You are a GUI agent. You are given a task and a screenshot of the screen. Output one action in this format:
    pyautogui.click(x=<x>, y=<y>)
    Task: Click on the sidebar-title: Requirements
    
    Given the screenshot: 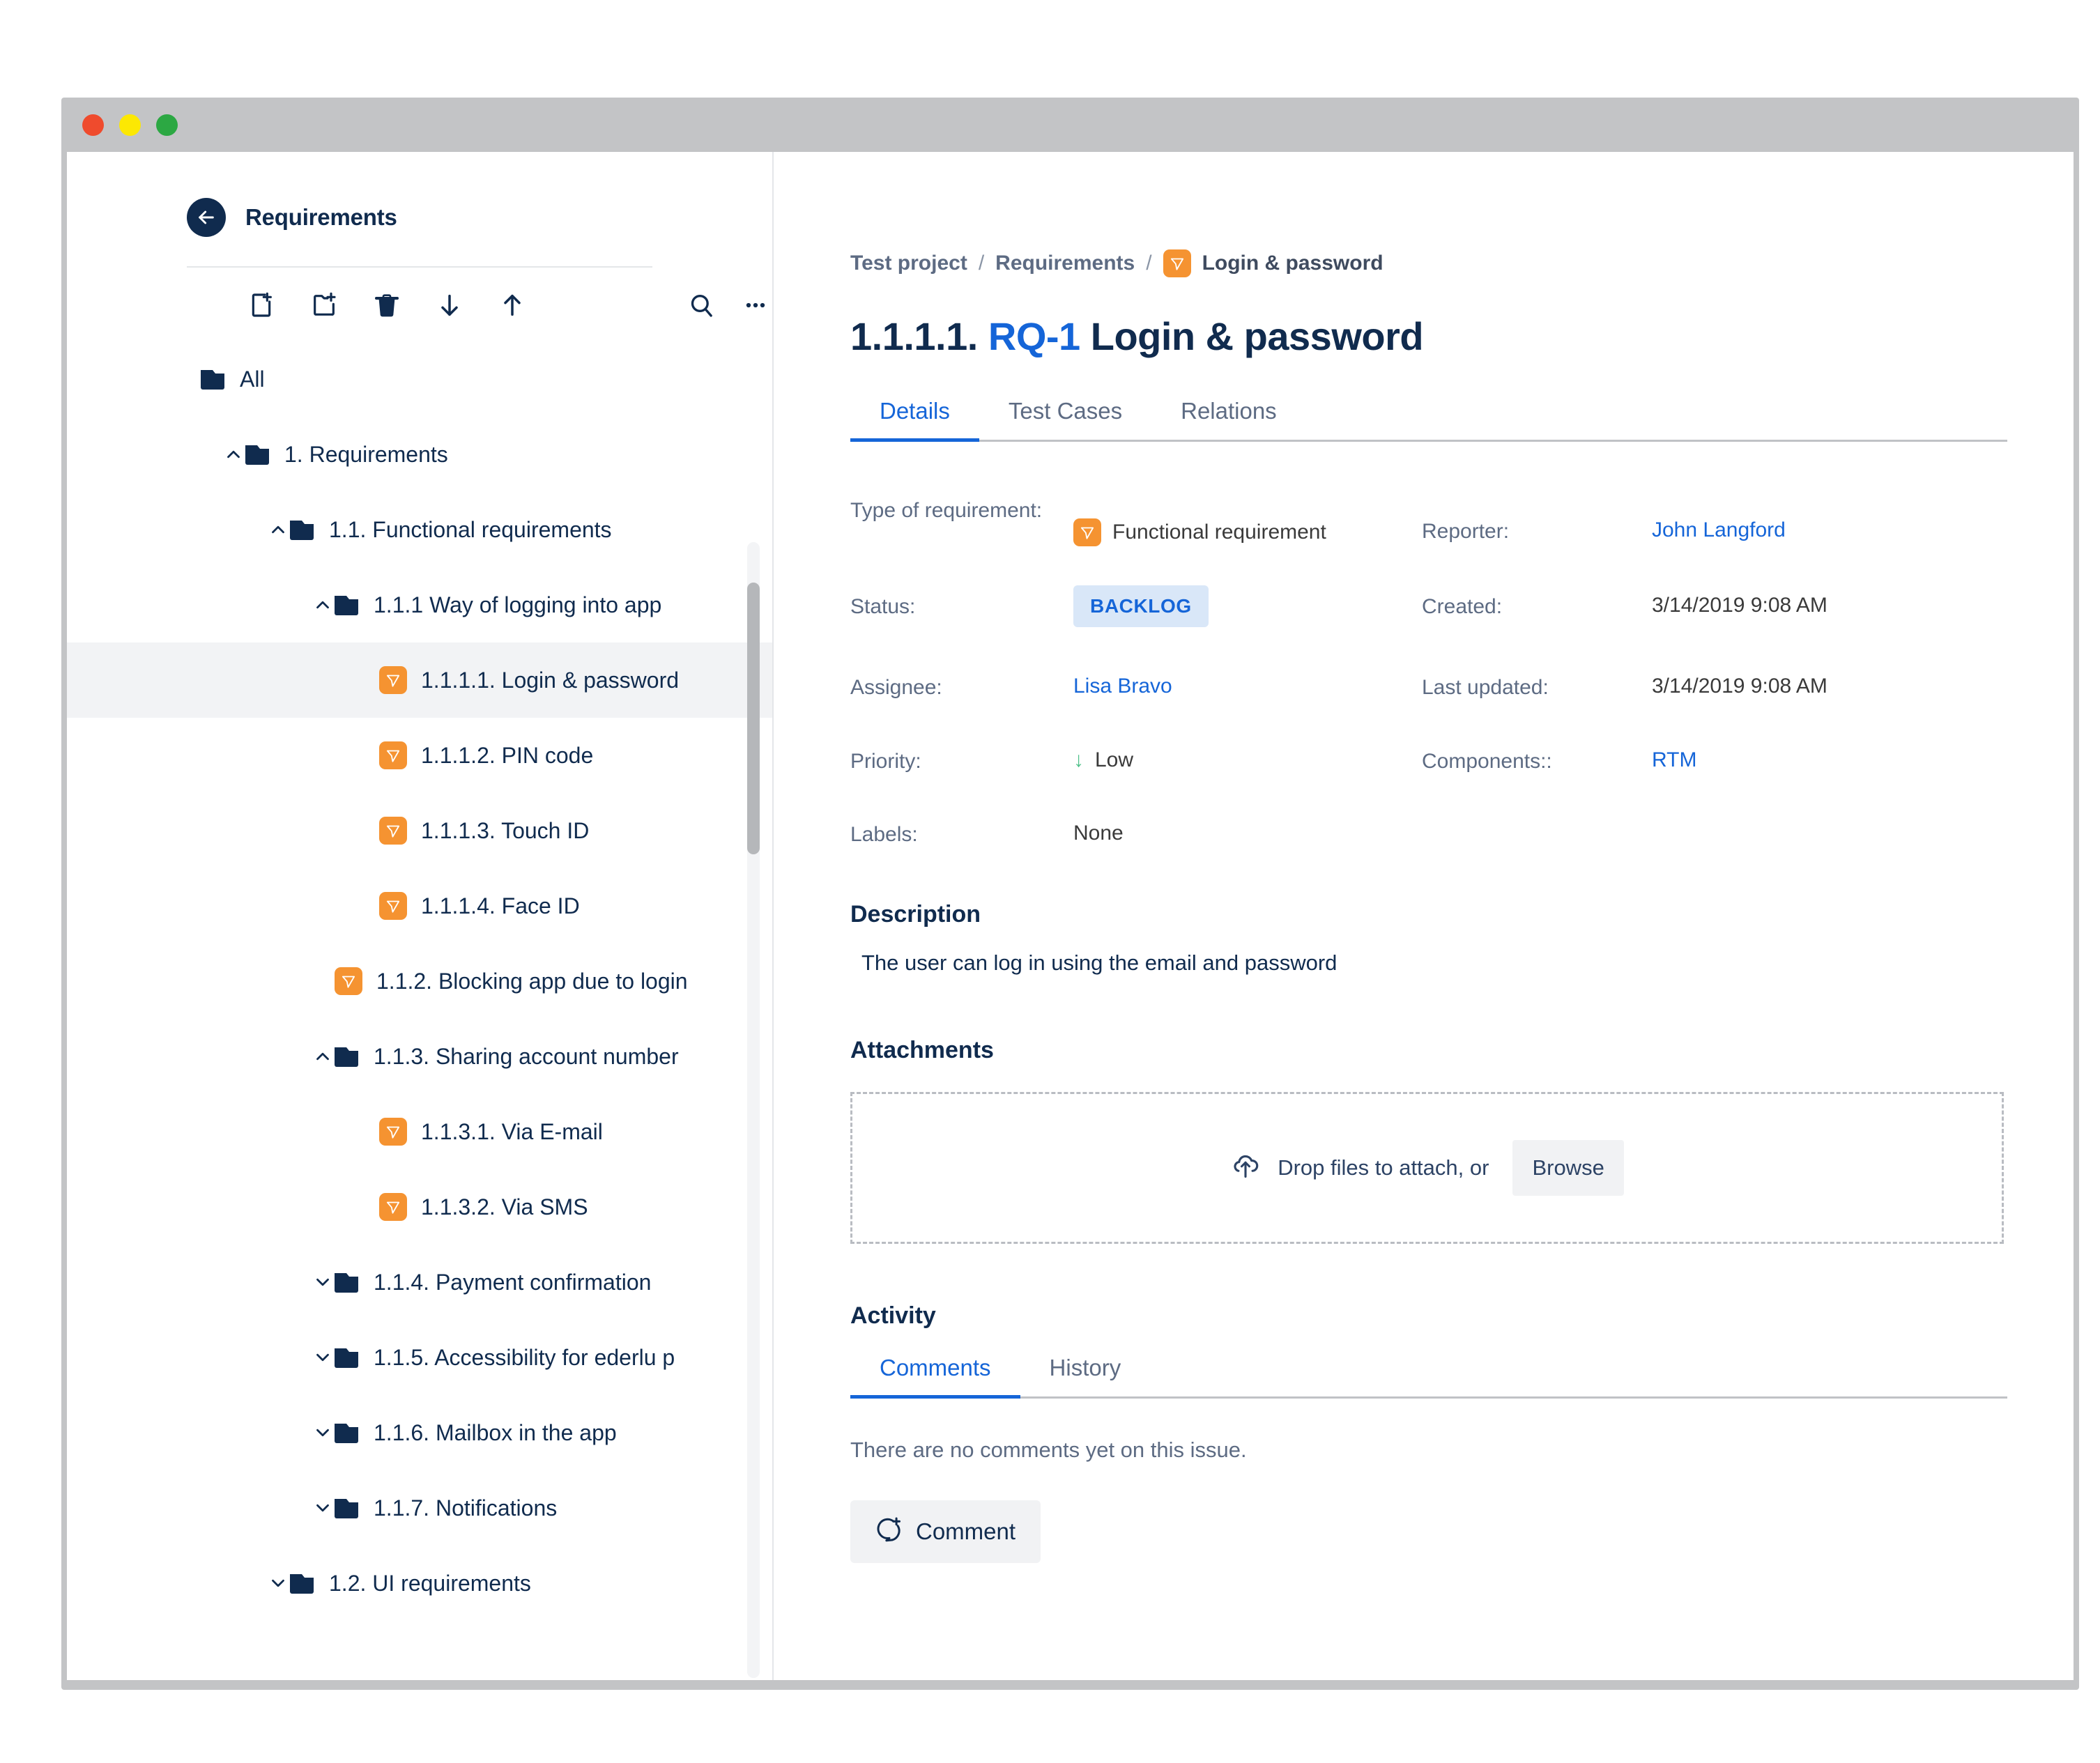 What is the action you would take?
    pyautogui.click(x=321, y=217)
    